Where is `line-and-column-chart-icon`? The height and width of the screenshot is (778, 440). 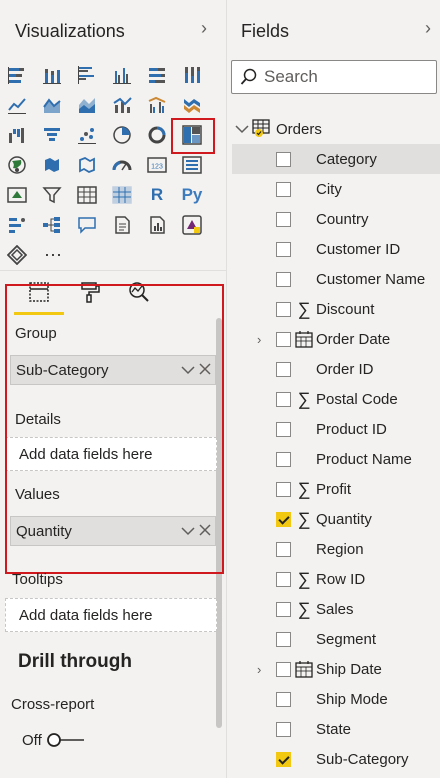
line-and-column-chart-icon is located at coordinates (122, 105).